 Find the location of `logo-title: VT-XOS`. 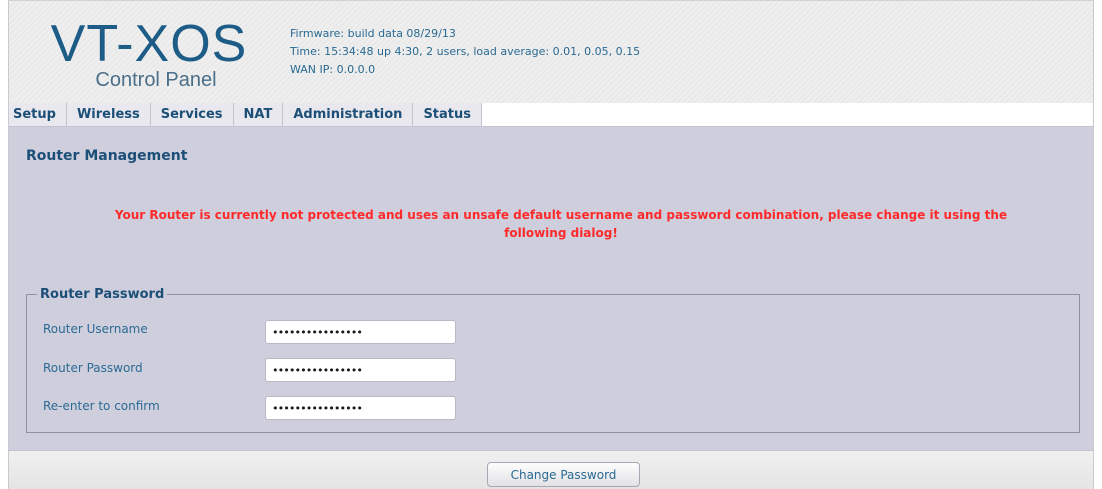

logo-title: VT-XOS is located at coordinates (149, 44).